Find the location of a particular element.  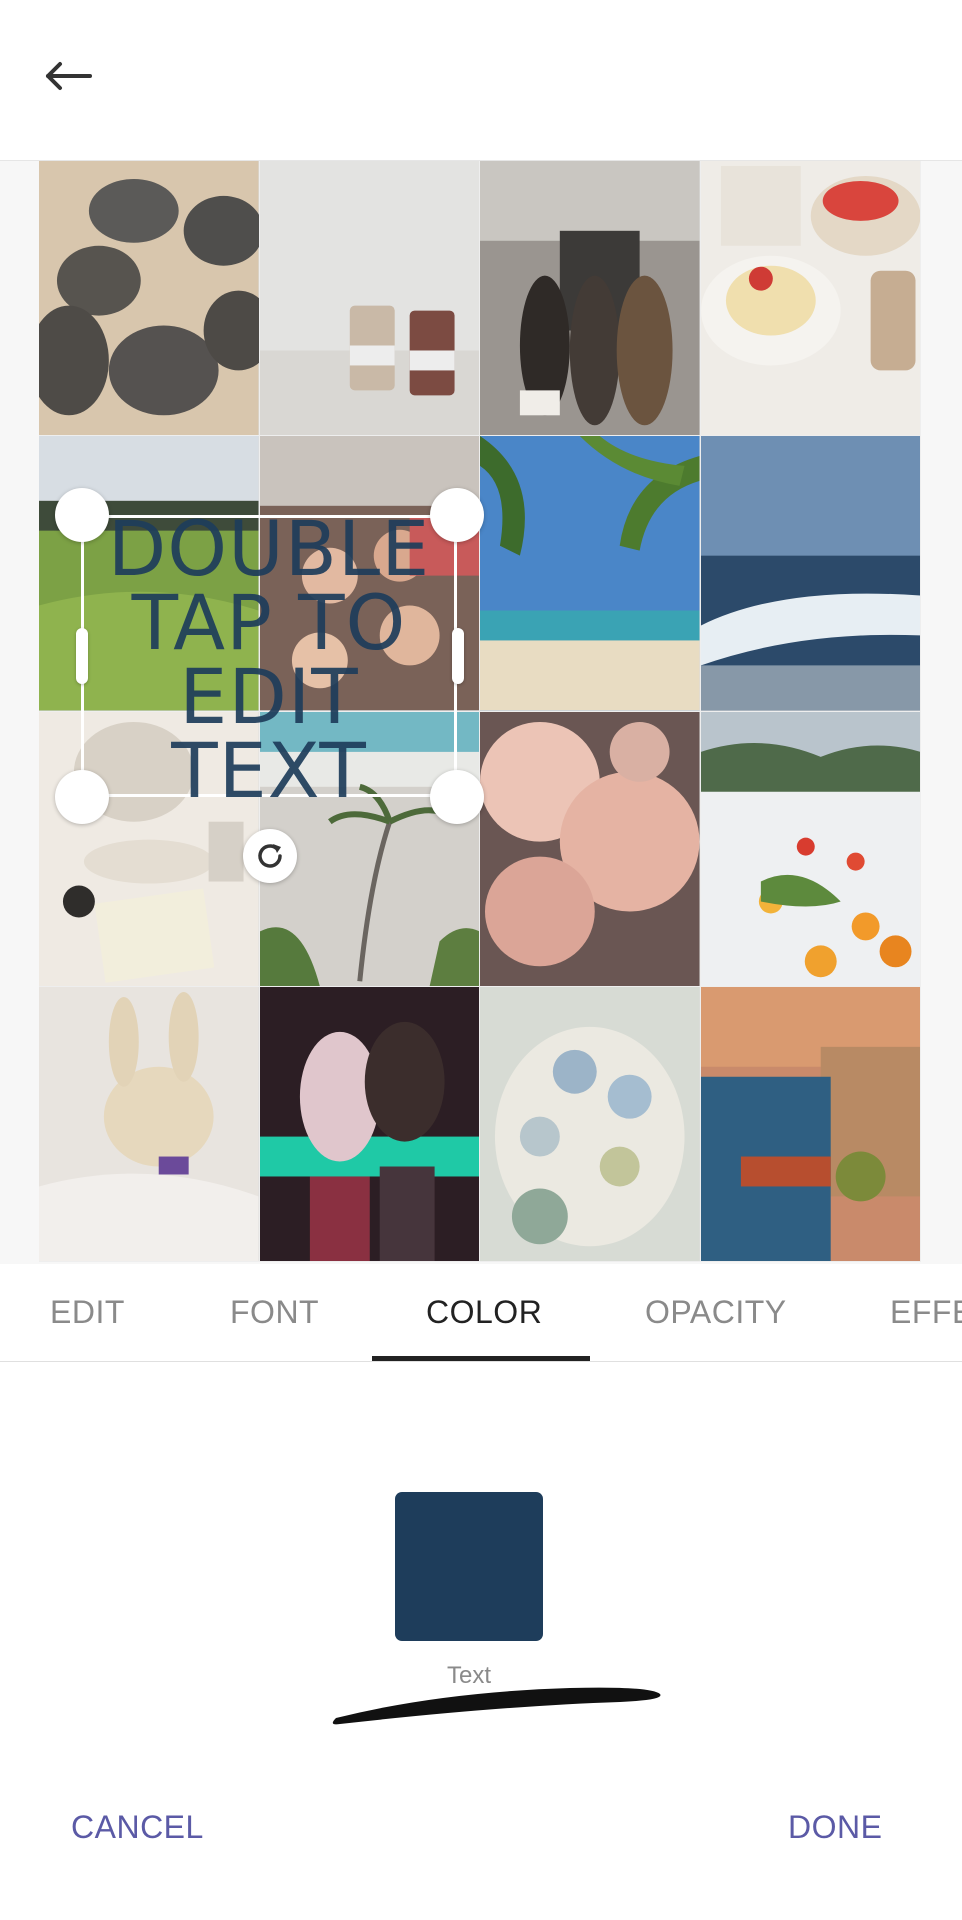

text-color-swatch is located at coordinates (469, 1566).